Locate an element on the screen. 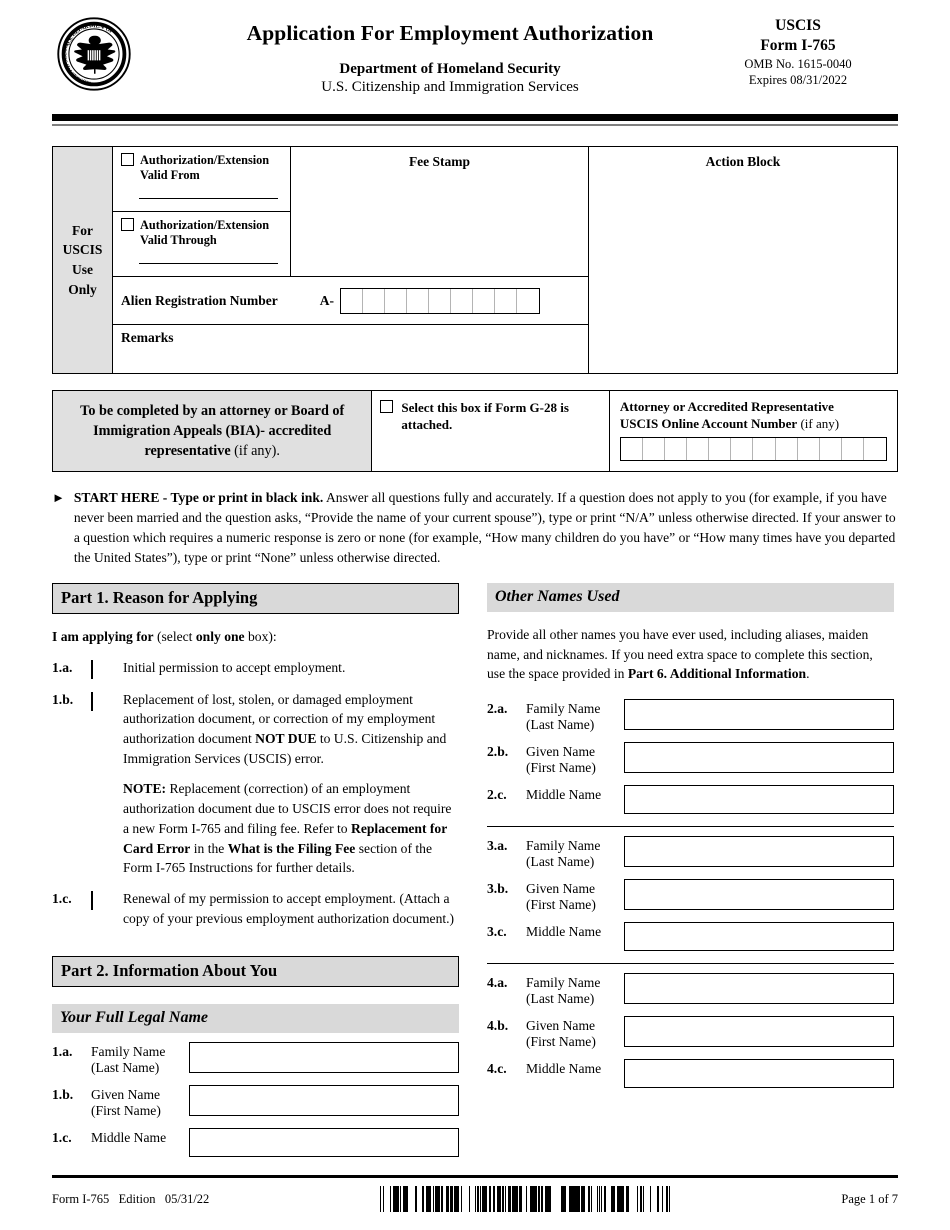 Image resolution: width=950 pixels, height=1230 pixels. field-3a-input is located at coordinates (759, 852).